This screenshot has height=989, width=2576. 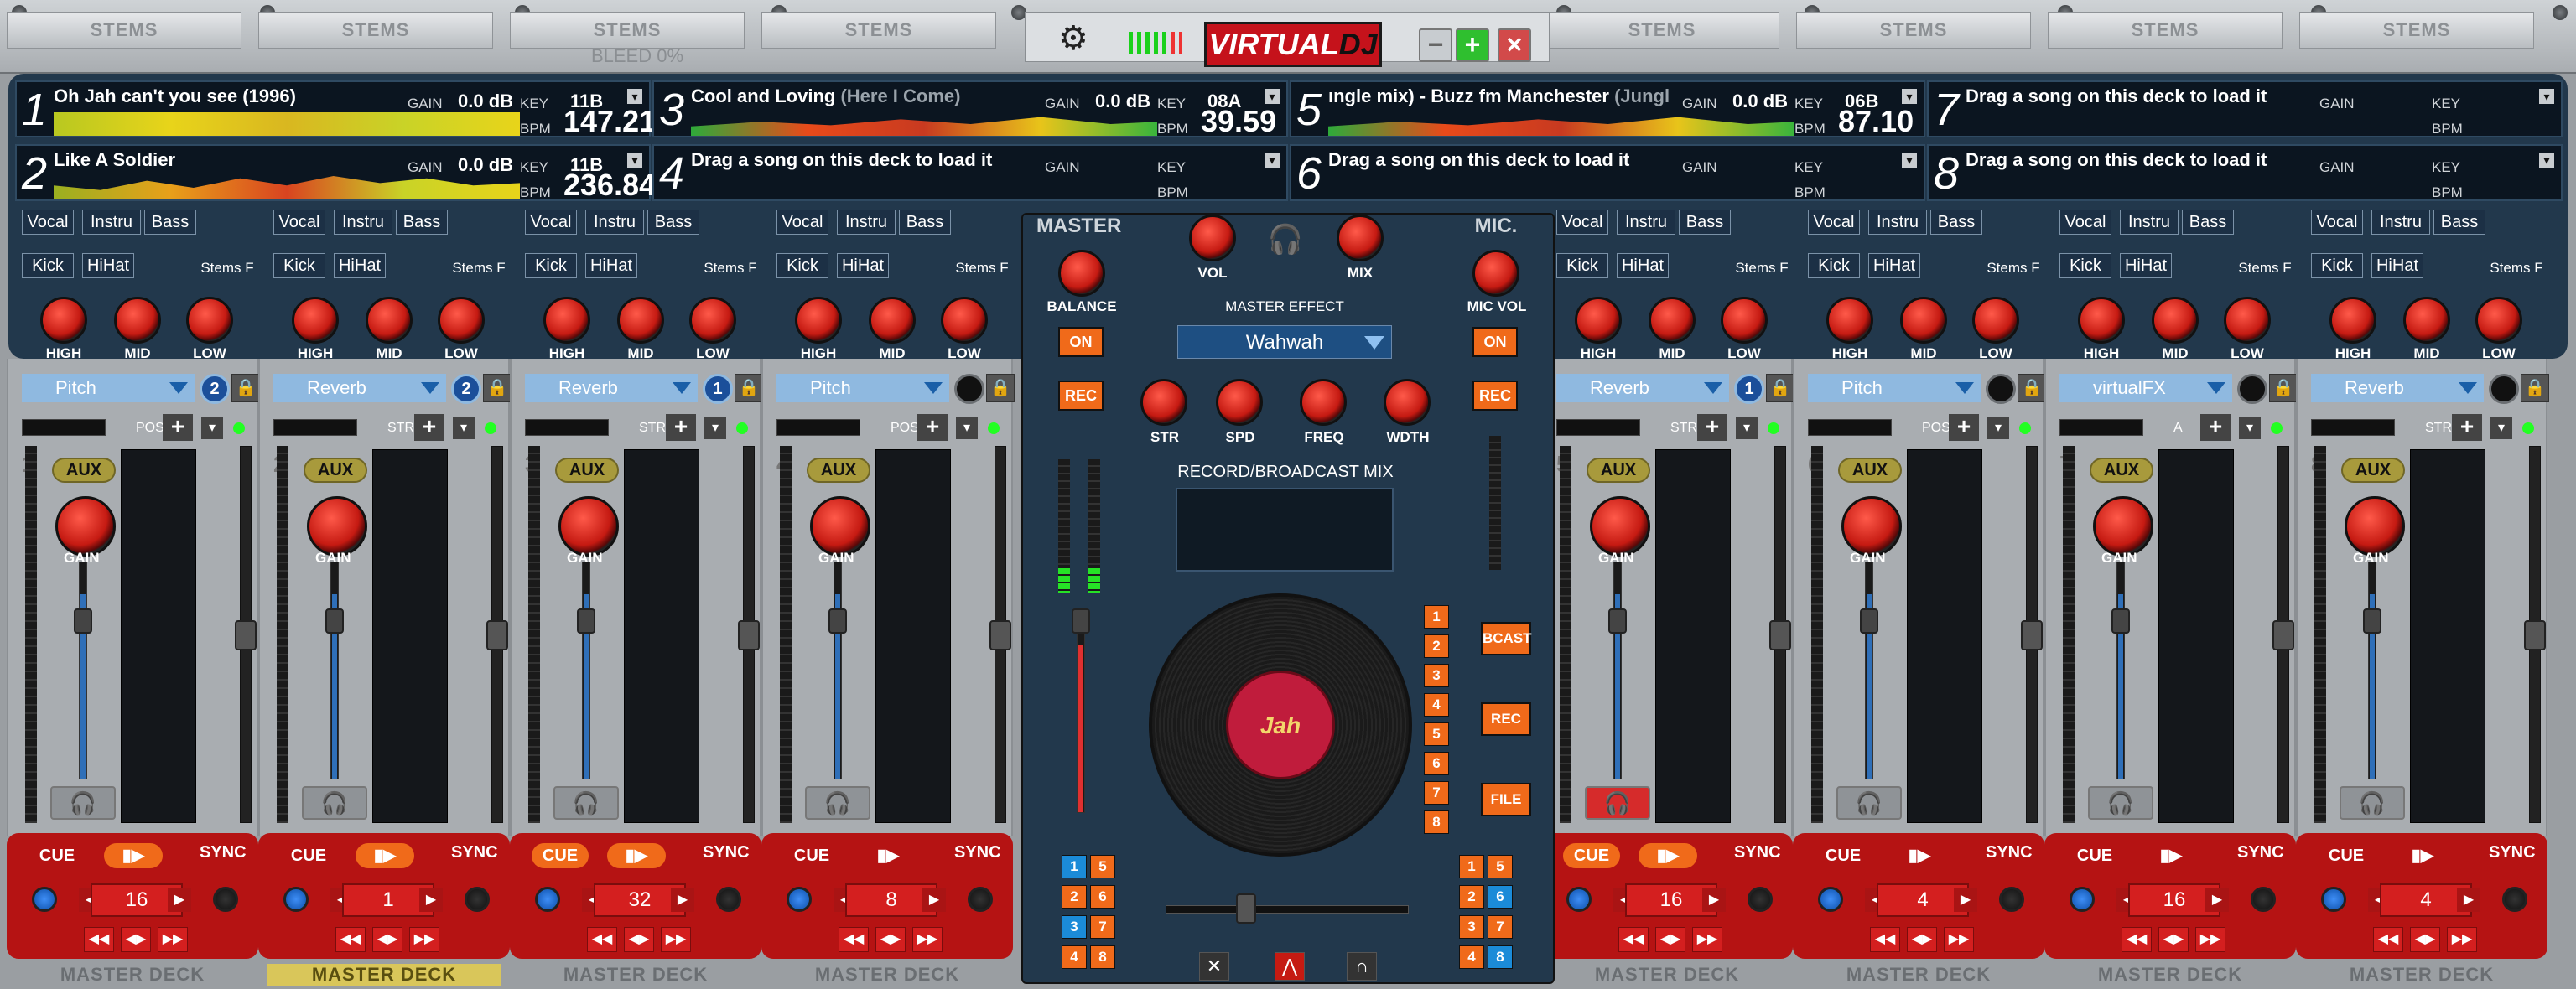 I want to click on master-fx-on-button: ON, so click(x=1081, y=342).